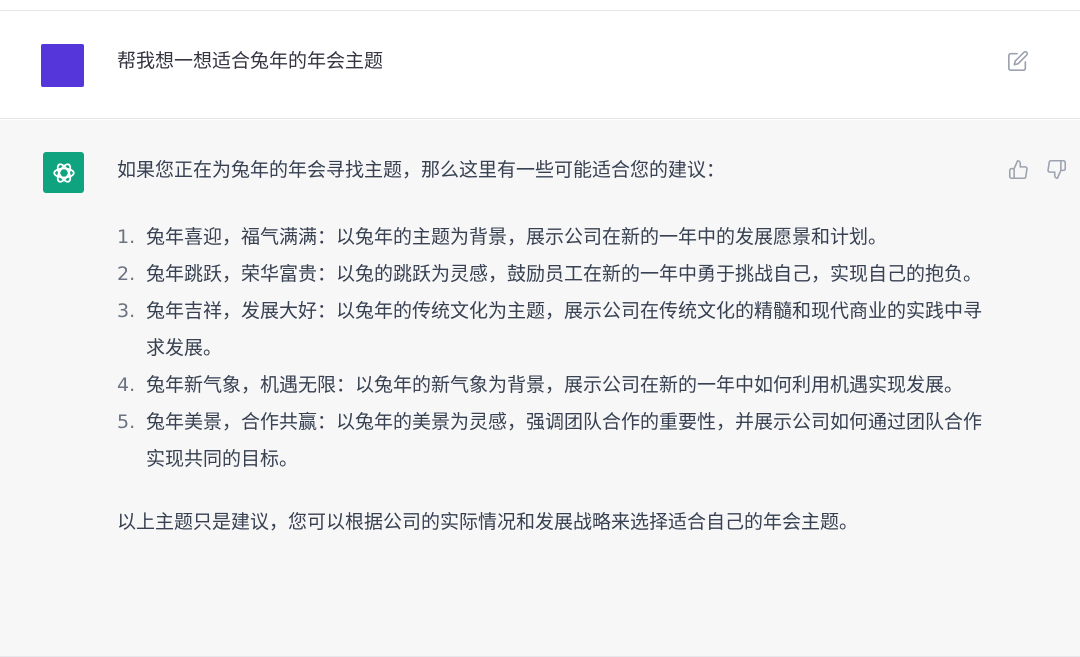  What do you see at coordinates (62, 65) in the screenshot?
I see `user-avatar` at bounding box center [62, 65].